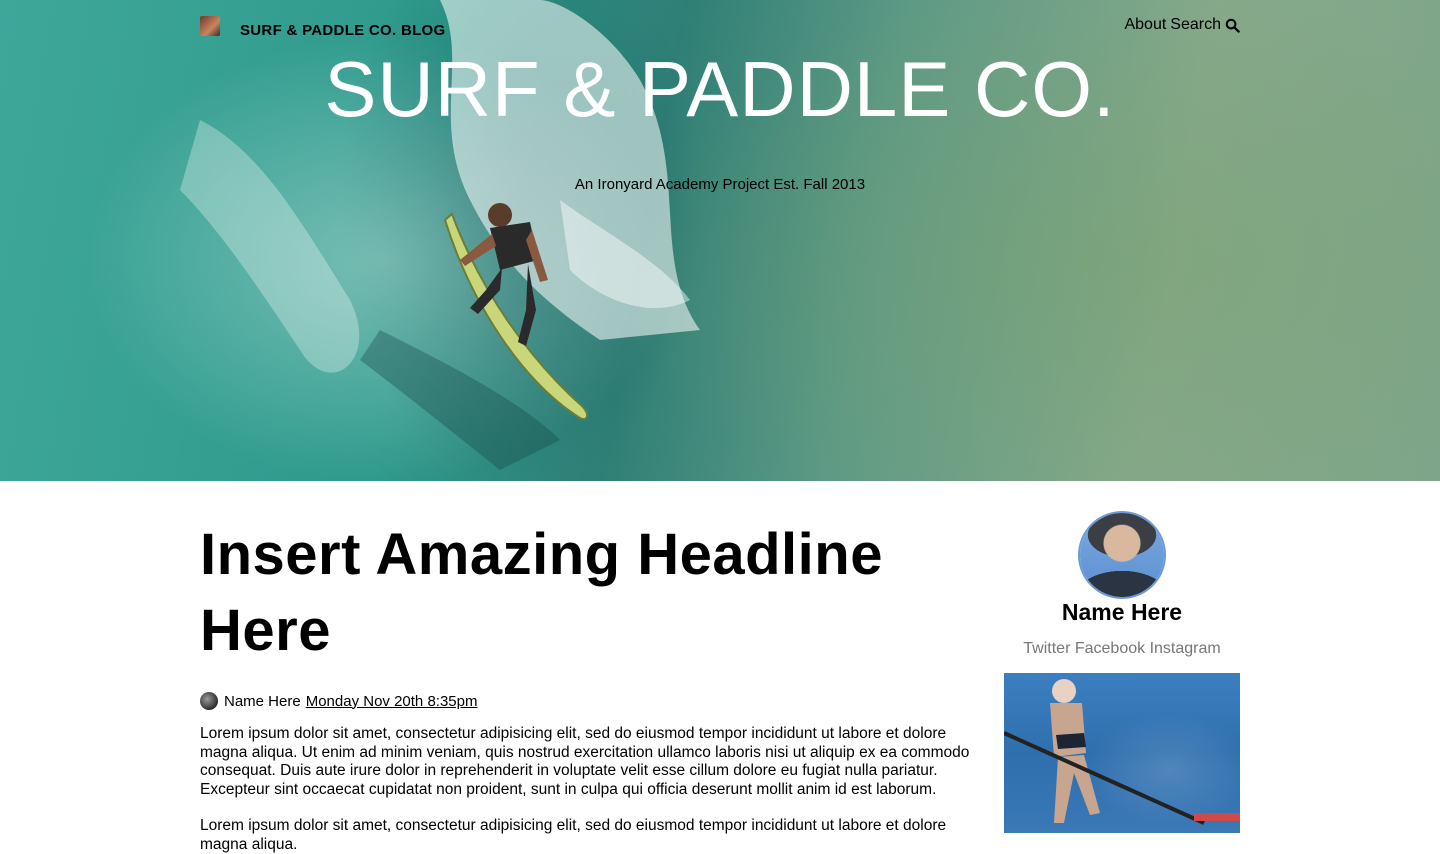  Describe the element at coordinates (541, 592) in the screenshot. I see `article-headline: Insert Amazing Headline Here` at that location.